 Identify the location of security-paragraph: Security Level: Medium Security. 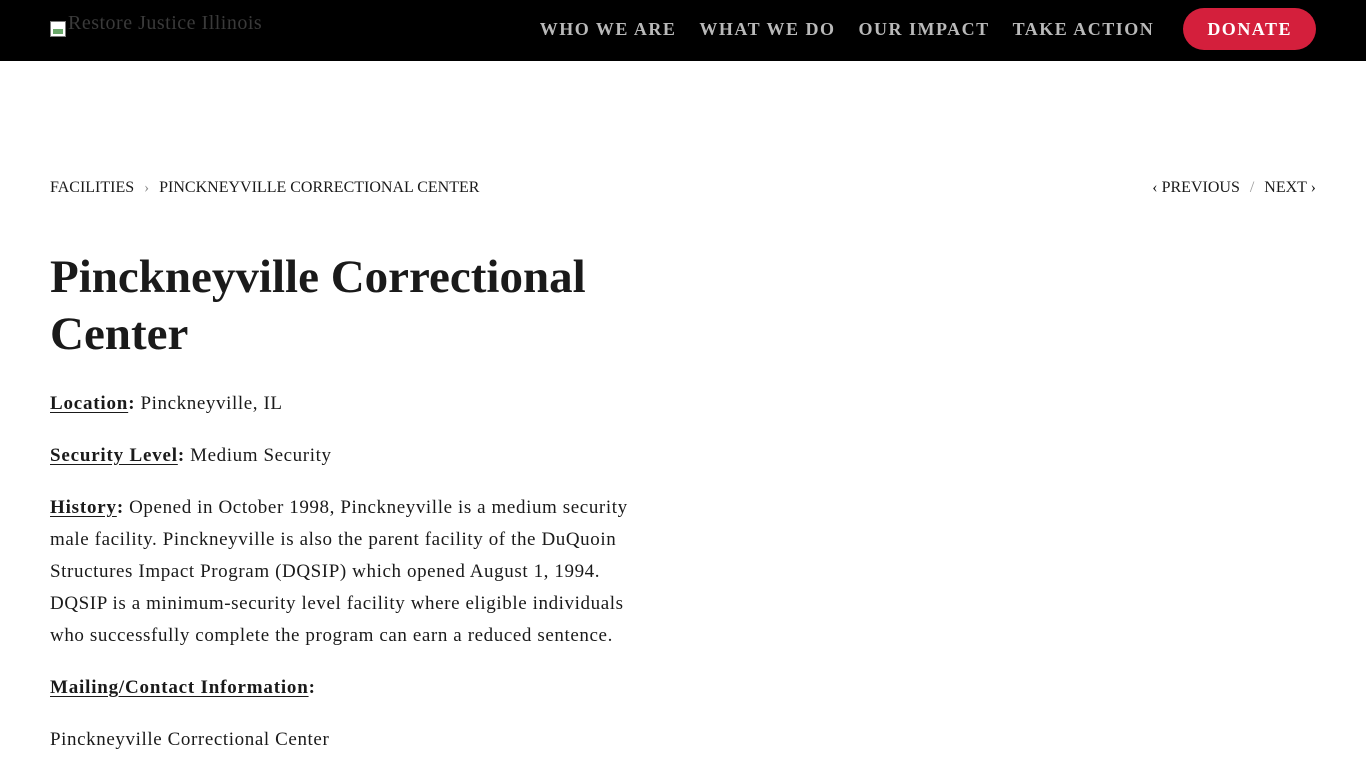
(191, 455).